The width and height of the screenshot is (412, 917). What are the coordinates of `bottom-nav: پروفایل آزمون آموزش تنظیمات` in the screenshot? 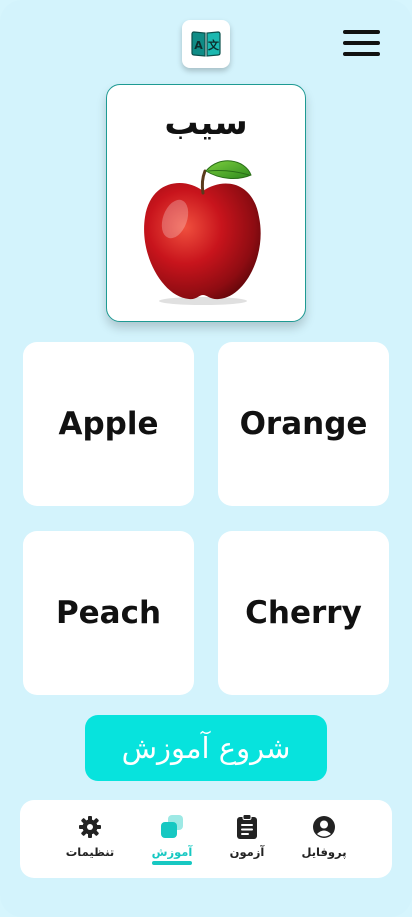 It's located at (206, 839).